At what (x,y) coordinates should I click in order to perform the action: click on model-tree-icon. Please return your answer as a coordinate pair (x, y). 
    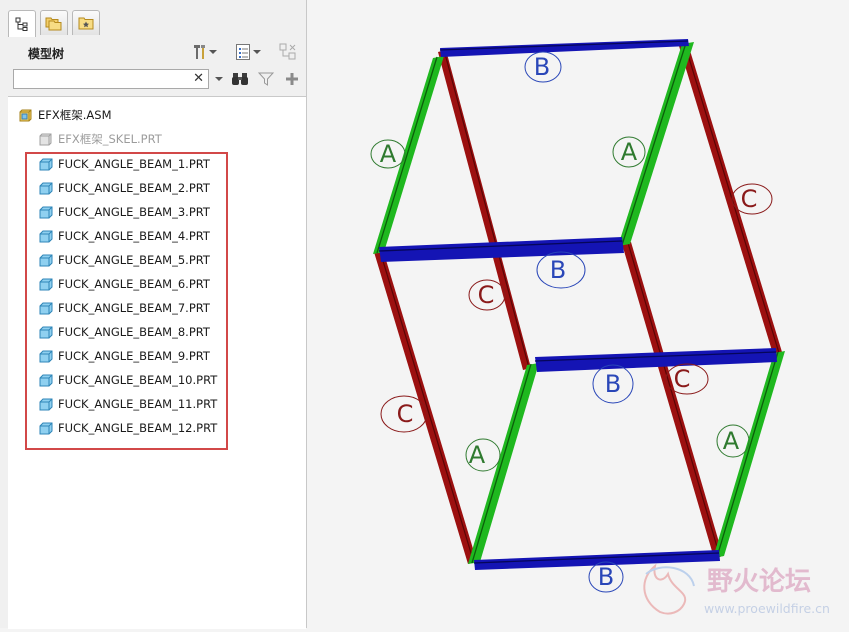
    Looking at the image, I should click on (21, 24).